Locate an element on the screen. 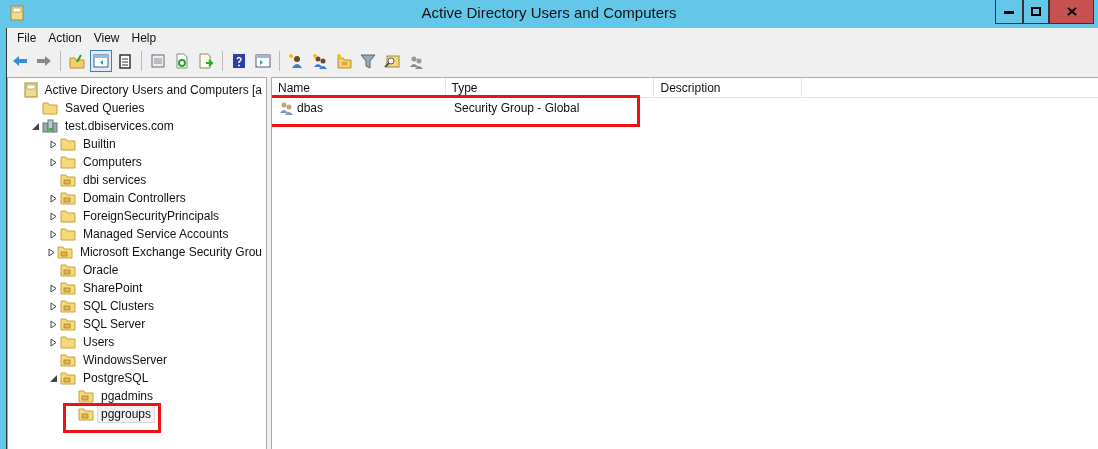 The width and height of the screenshot is (1098, 449). column-header: Description is located at coordinates (728, 88).